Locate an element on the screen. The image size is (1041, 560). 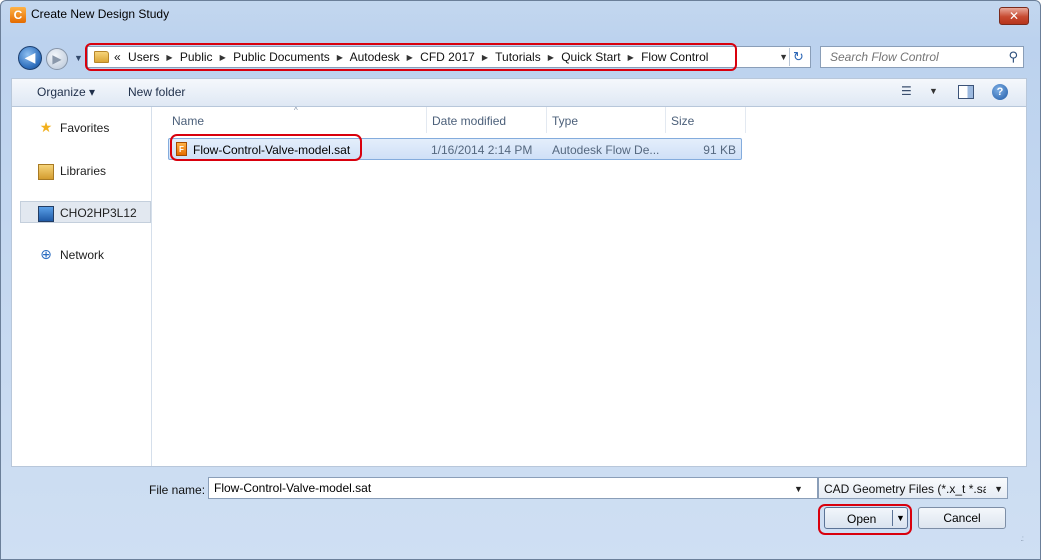
sort-ascending-icon: ^ is located at coordinates (296, 110).